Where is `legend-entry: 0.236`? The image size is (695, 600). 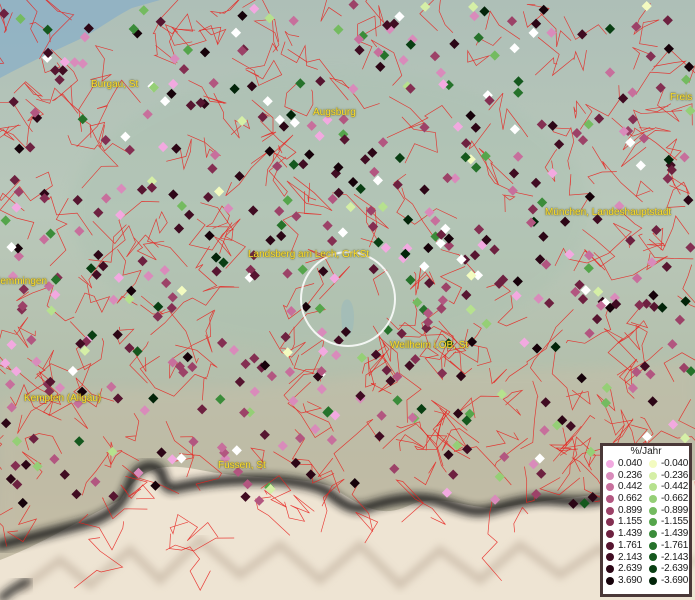
legend-entry: 0.236 is located at coordinates (624, 476).